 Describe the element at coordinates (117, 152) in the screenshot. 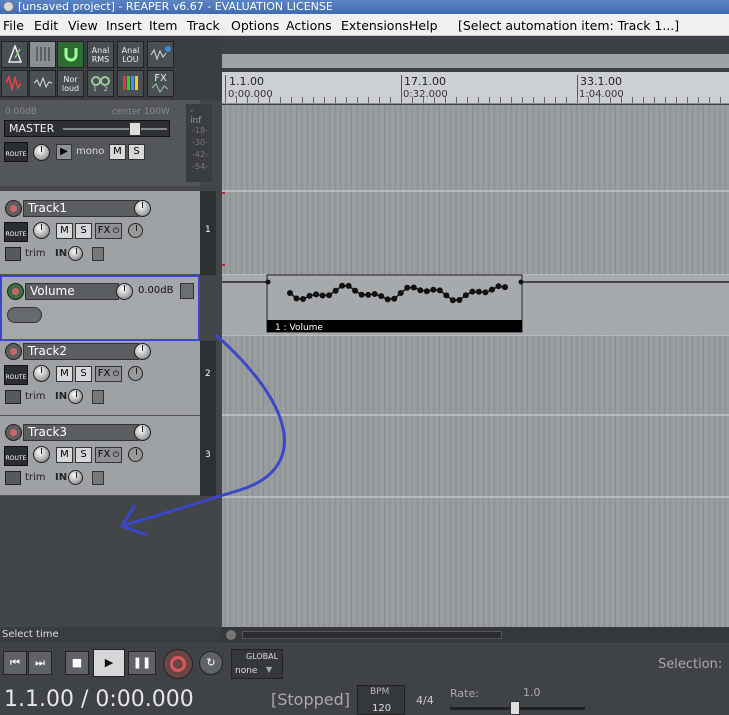

I see `master-mute-button: M` at that location.